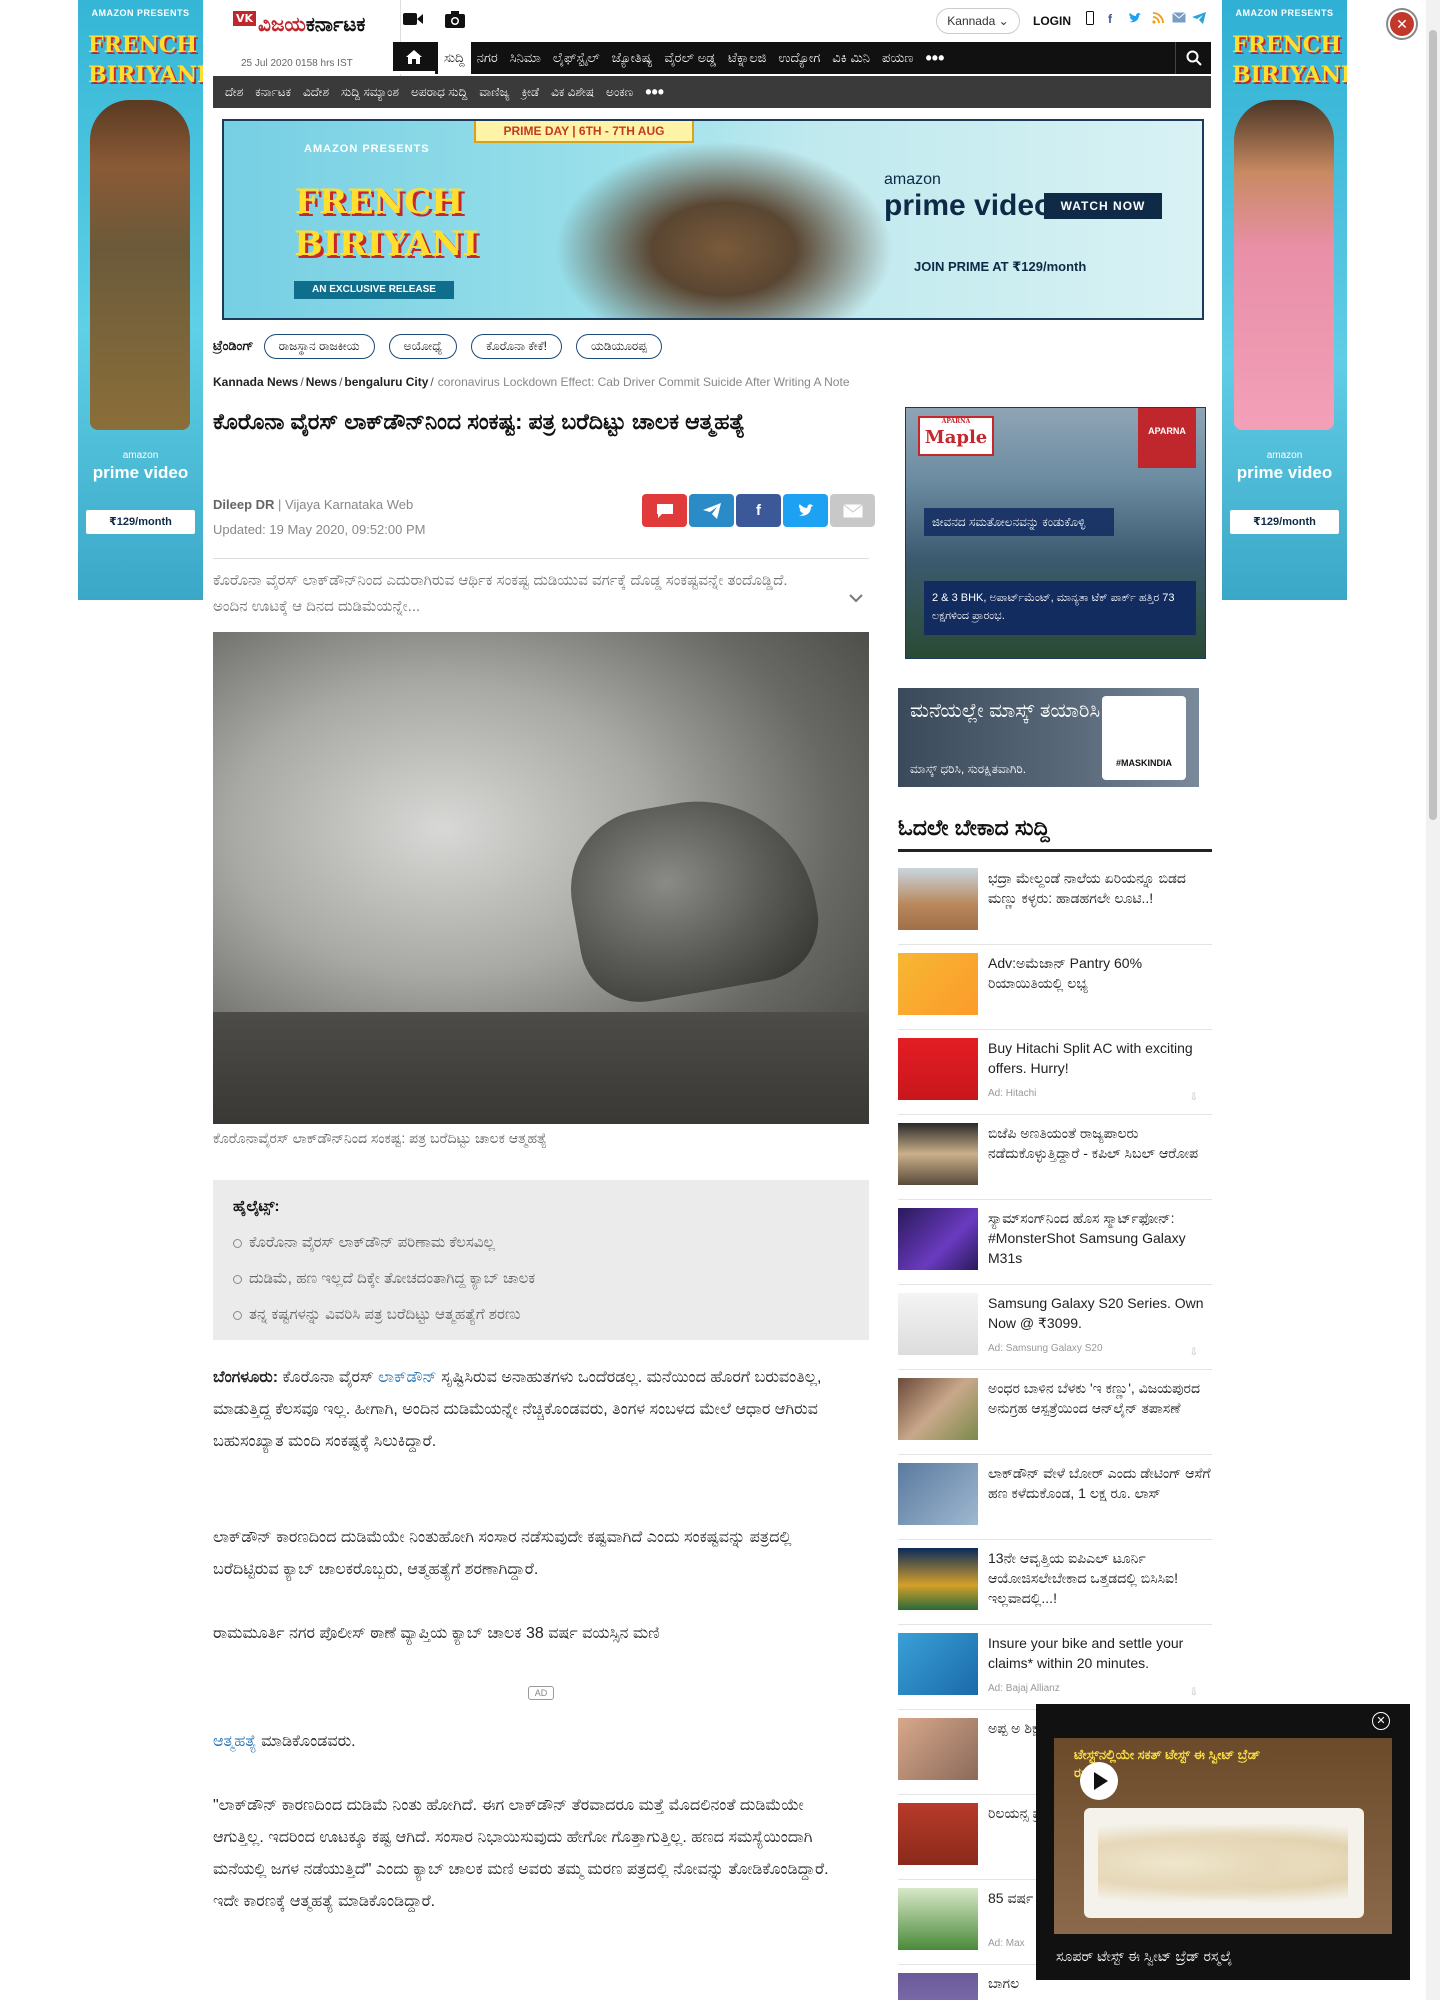 This screenshot has width=1440, height=2000. What do you see at coordinates (413, 21) in the screenshot?
I see `video-camera-icon` at bounding box center [413, 21].